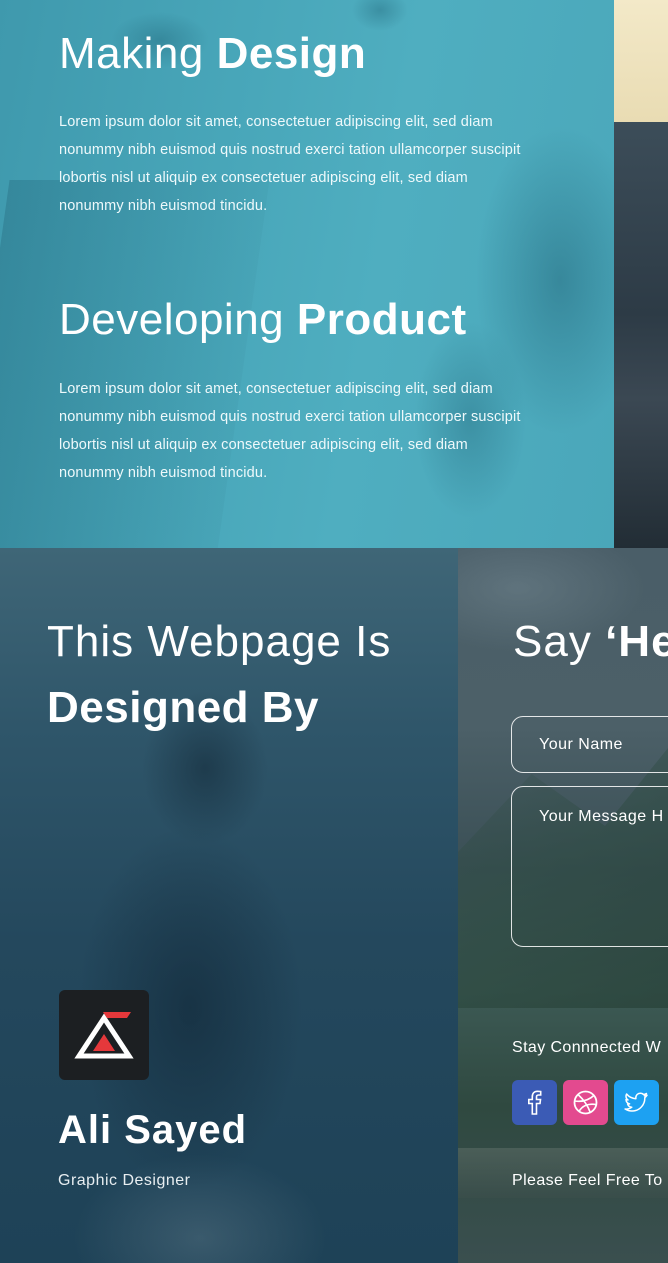 This screenshot has width=668, height=1263. I want to click on contact-title-light: Say, so click(552, 641).